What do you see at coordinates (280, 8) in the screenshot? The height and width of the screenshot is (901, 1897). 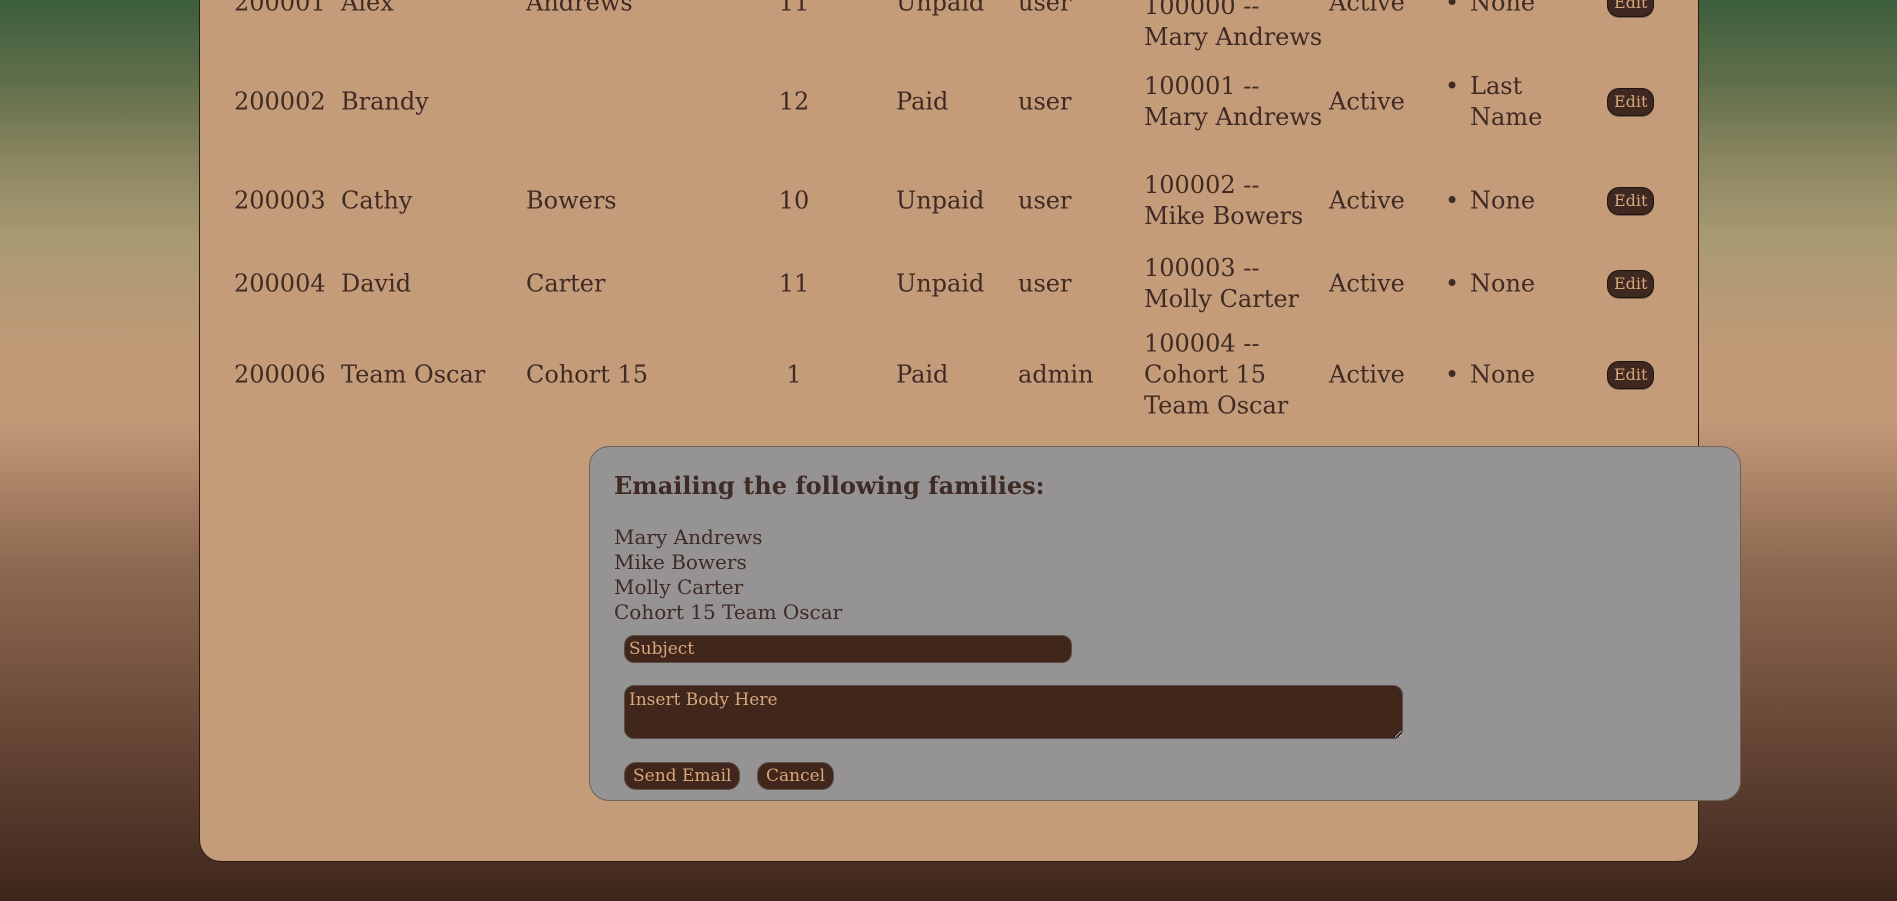 I see `family-id: 200001` at bounding box center [280, 8].